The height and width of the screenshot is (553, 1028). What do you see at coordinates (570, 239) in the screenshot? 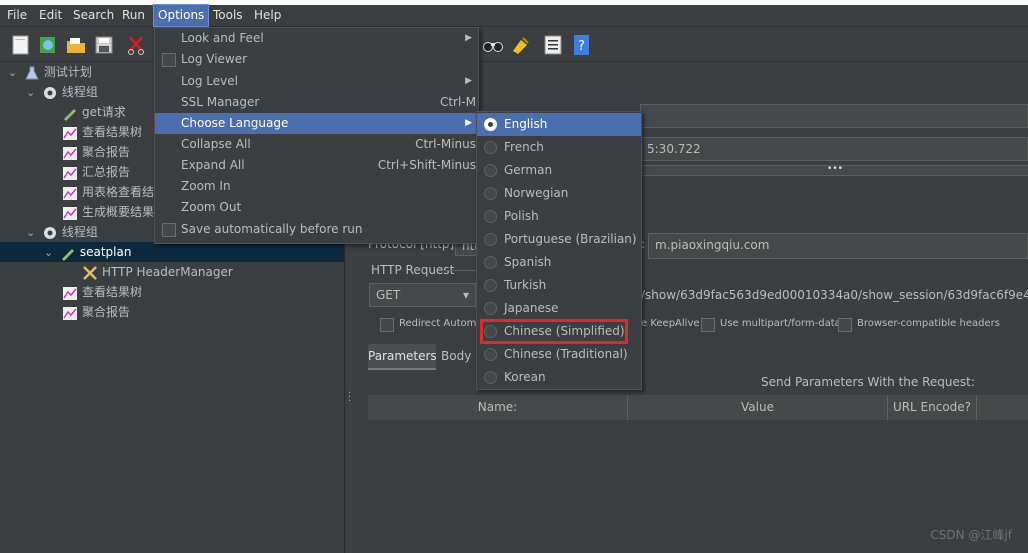
I see `language-label: Portuguese (Brazilian)` at bounding box center [570, 239].